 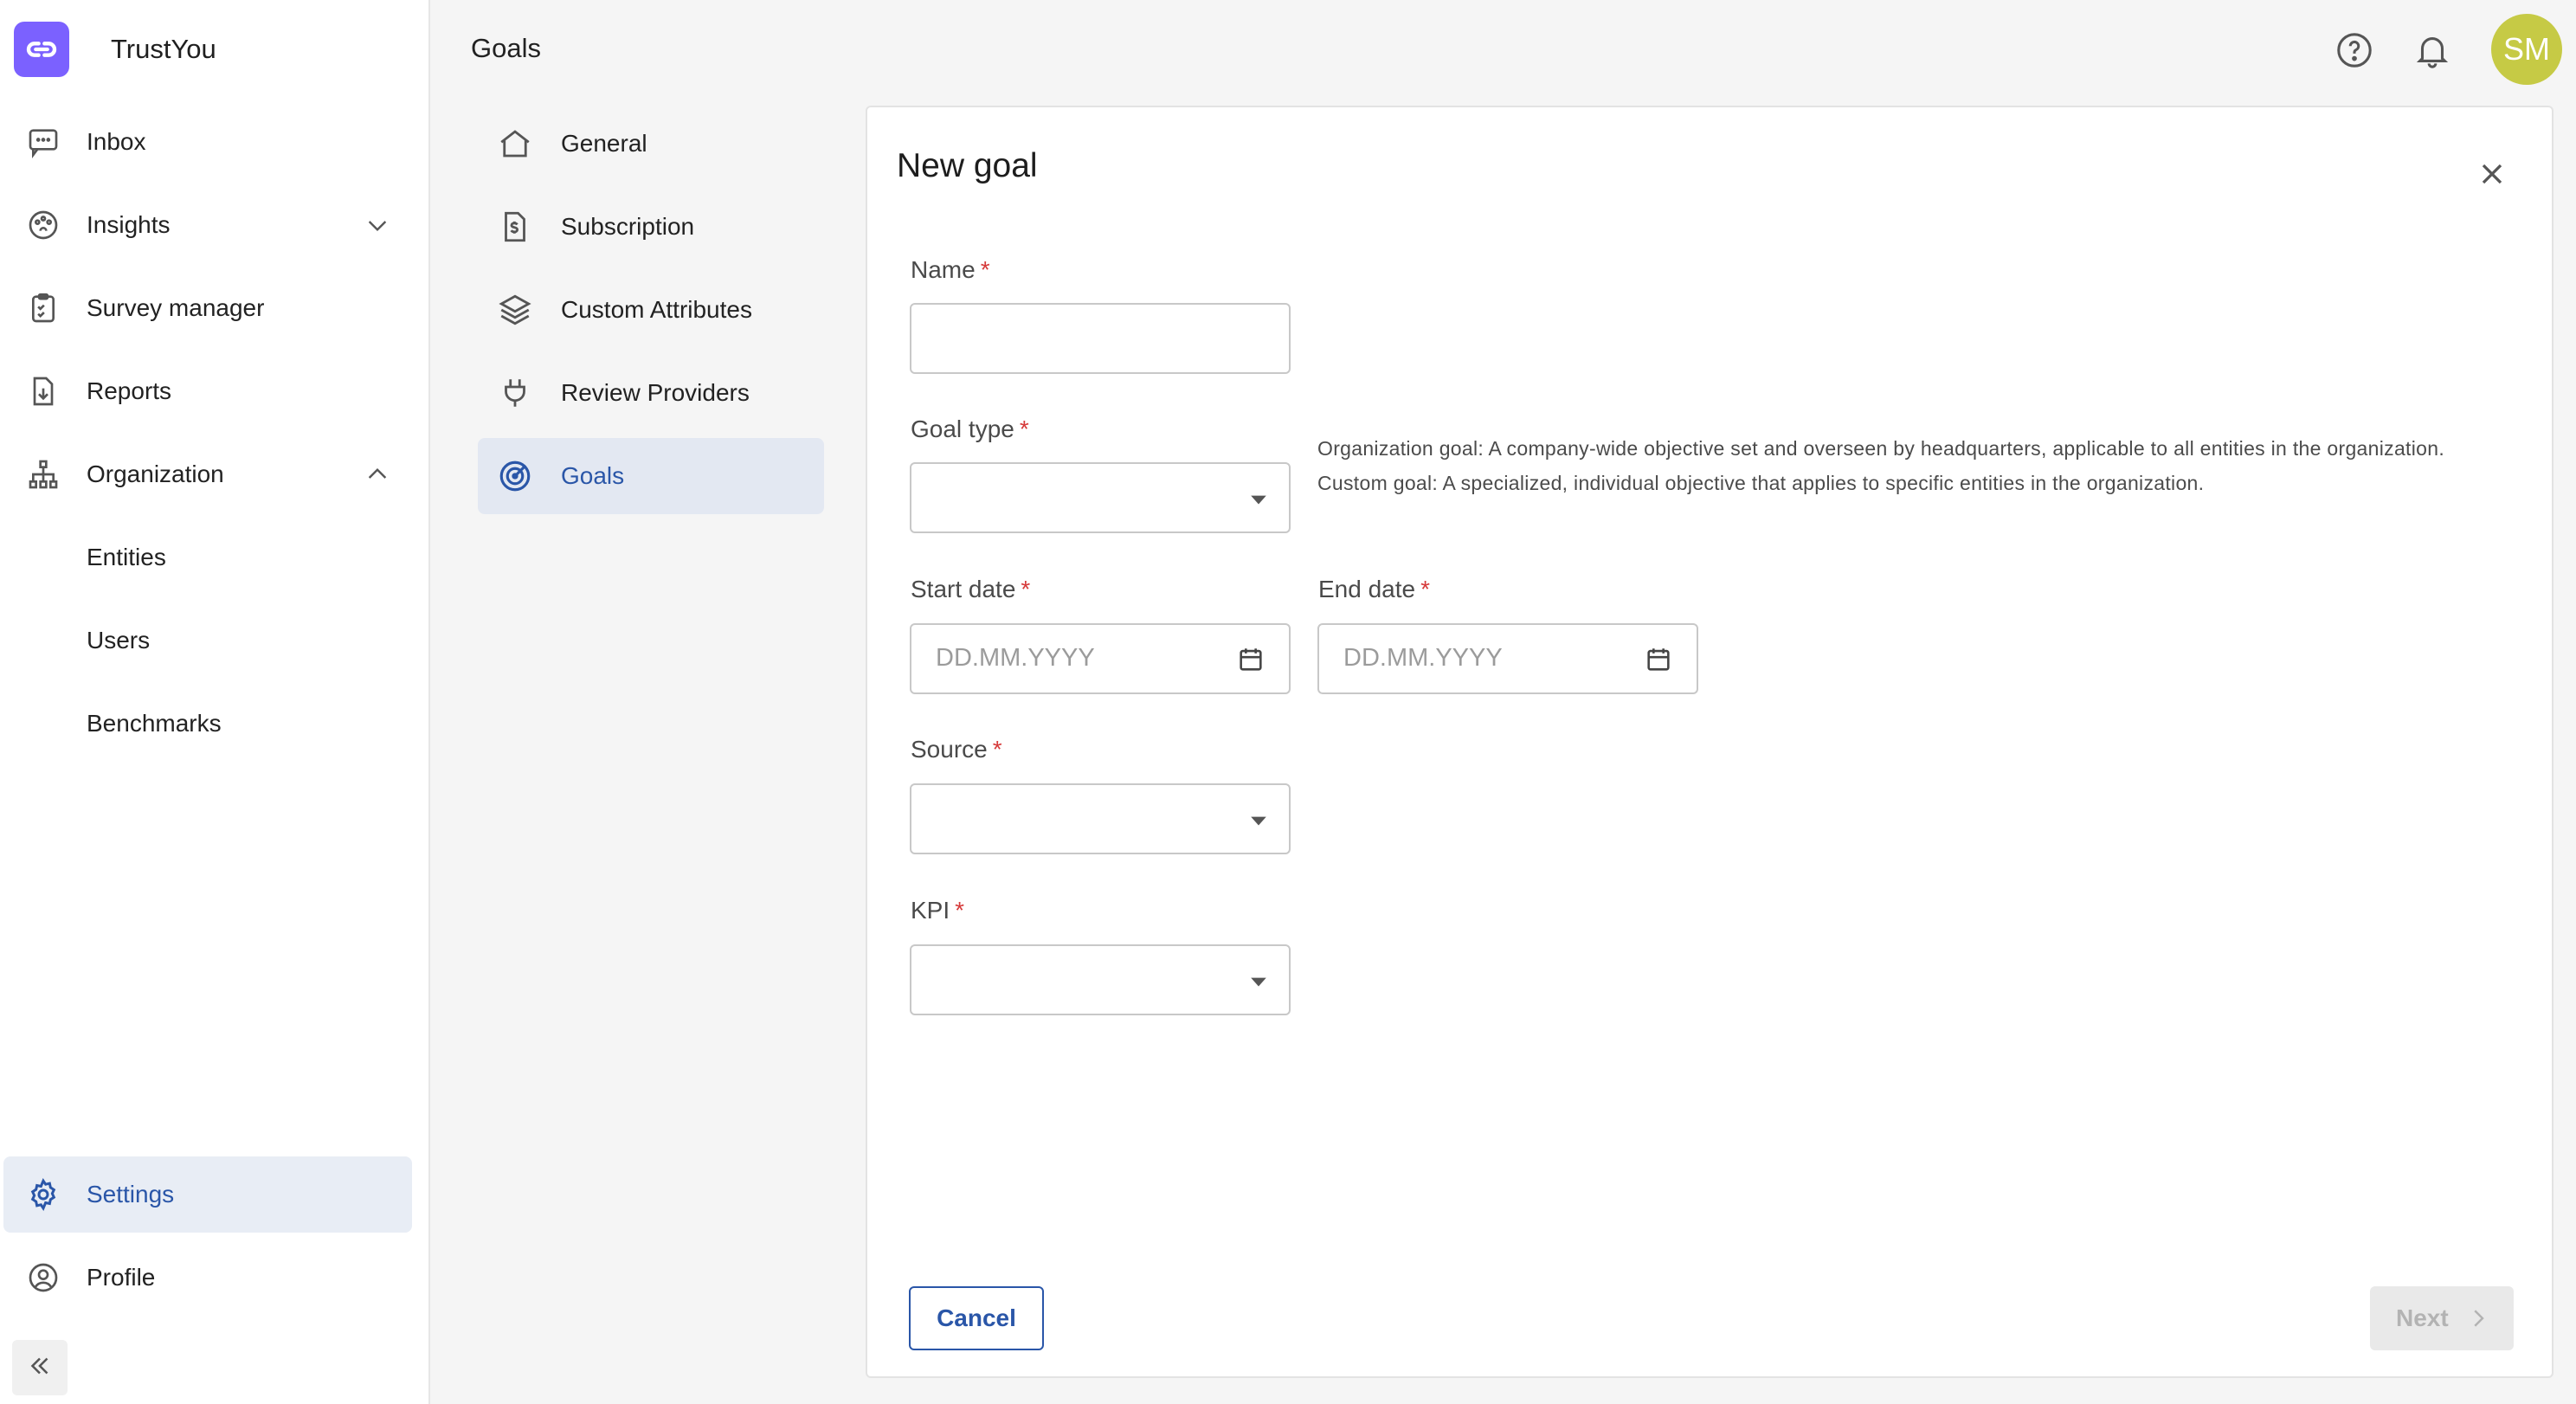 I want to click on sidebar-item-reports: Reports, so click(x=207, y=391).